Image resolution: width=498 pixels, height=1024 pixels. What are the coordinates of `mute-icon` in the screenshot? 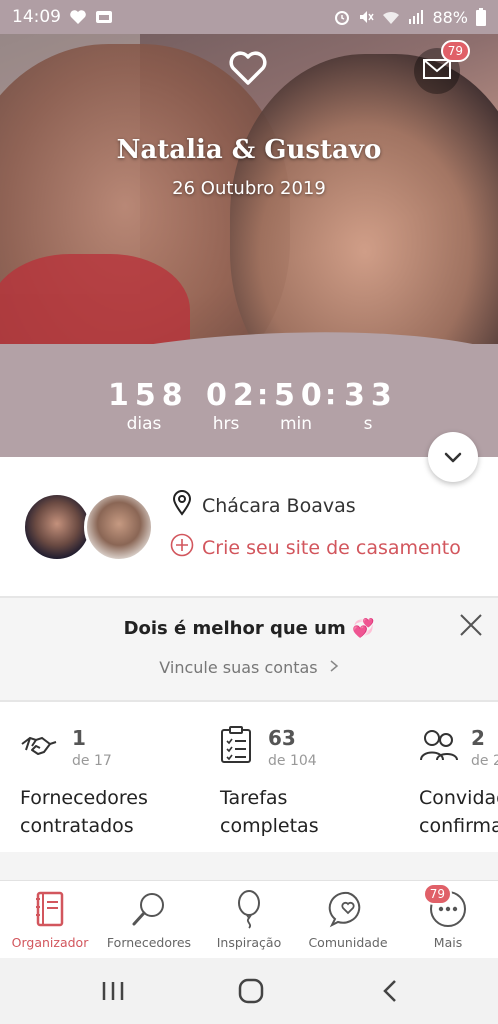 It's located at (366, 17).